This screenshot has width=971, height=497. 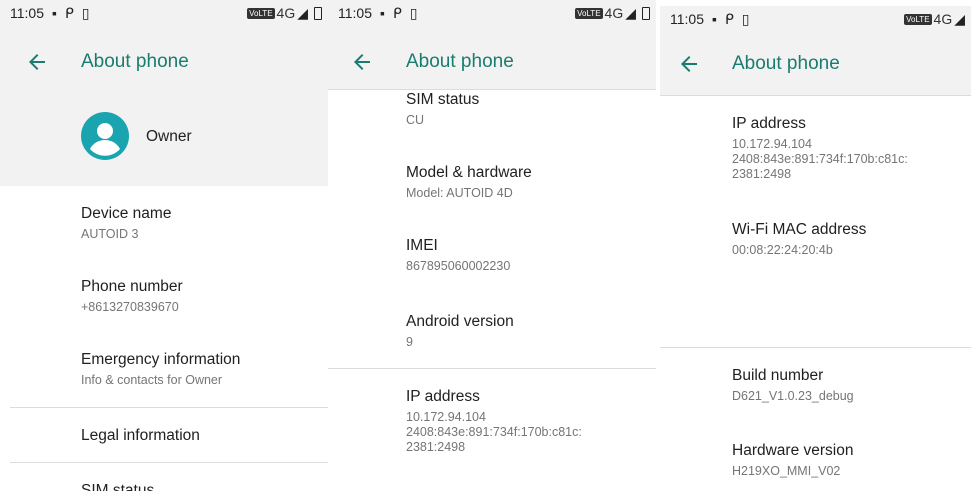 What do you see at coordinates (469, 172) in the screenshot?
I see `item-label: Model & hardware` at bounding box center [469, 172].